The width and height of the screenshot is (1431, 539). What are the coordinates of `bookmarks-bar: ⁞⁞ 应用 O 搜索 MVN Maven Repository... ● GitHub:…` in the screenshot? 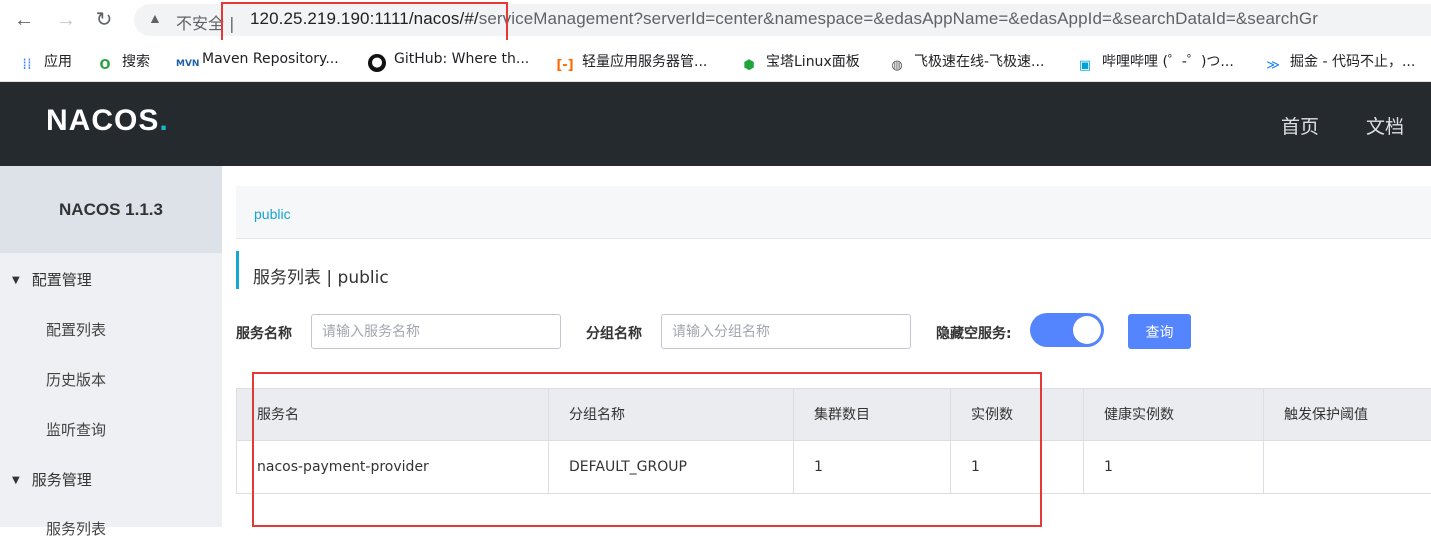 It's located at (715, 61).